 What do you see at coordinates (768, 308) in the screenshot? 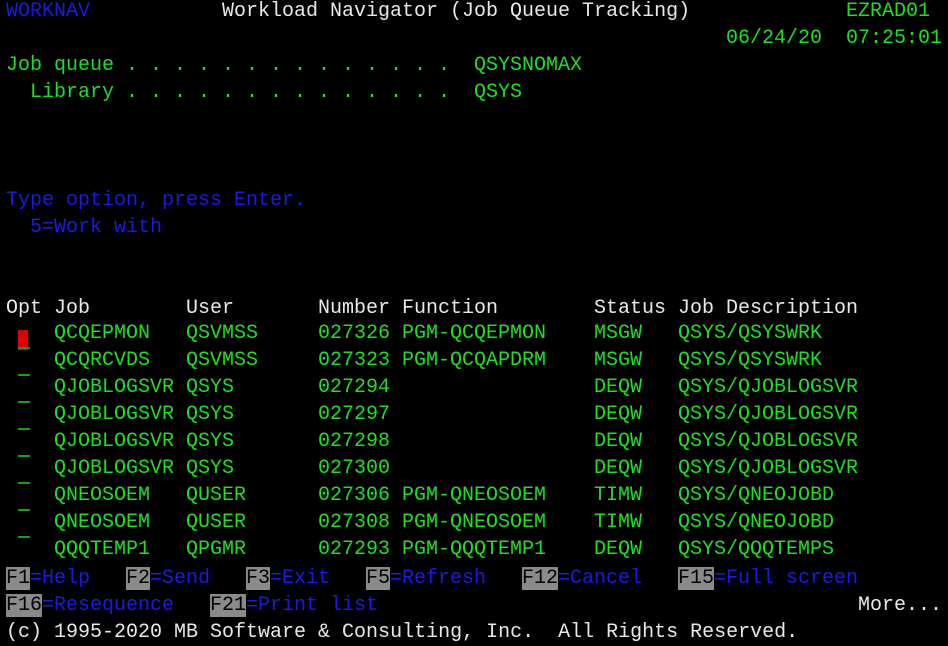
I see `header-job-description: Job Description` at bounding box center [768, 308].